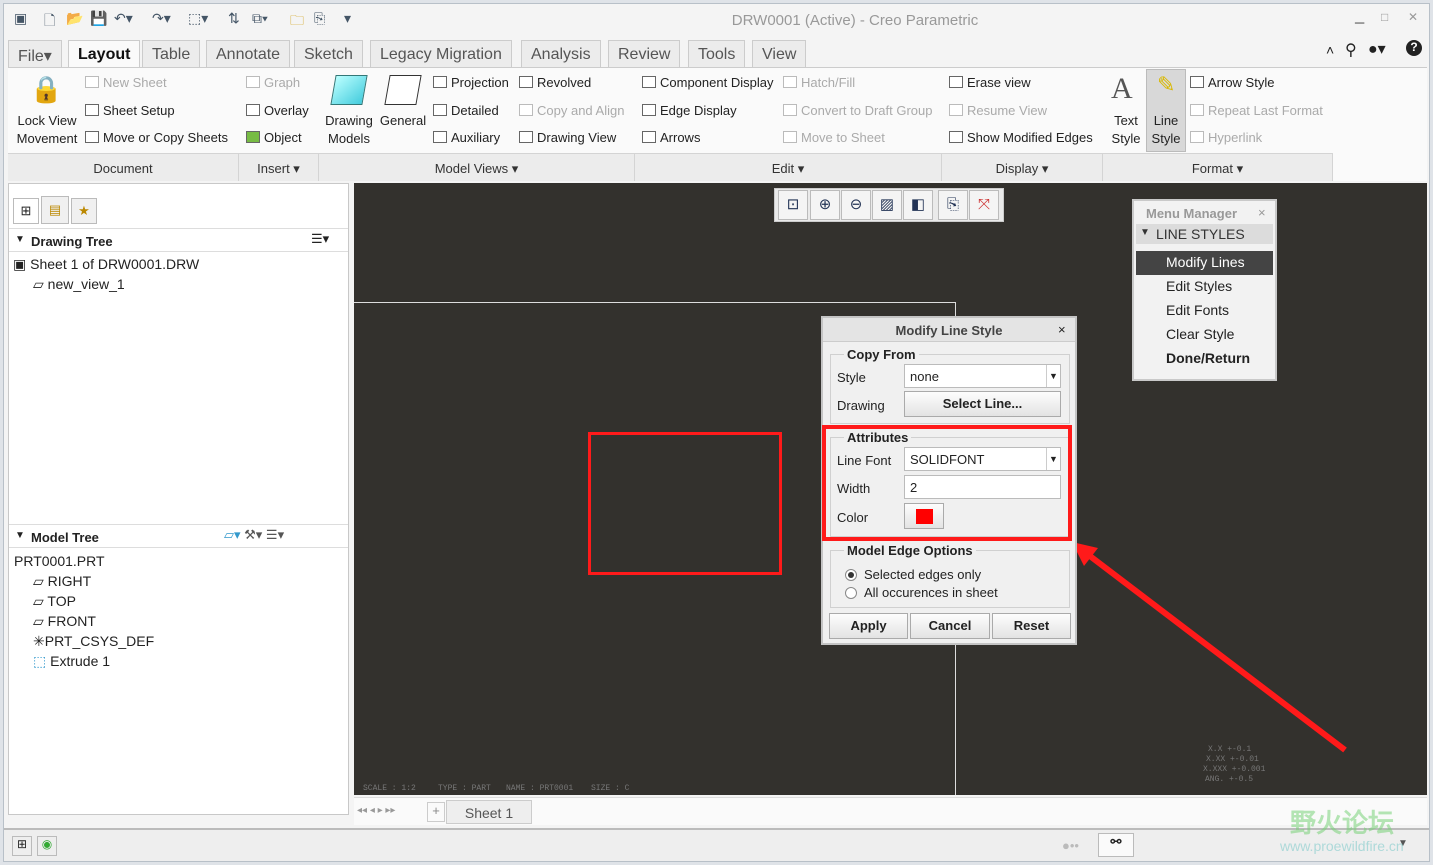 The image size is (1433, 865). Describe the element at coordinates (1022, 167) in the screenshot. I see `group-display: Display ▾` at that location.